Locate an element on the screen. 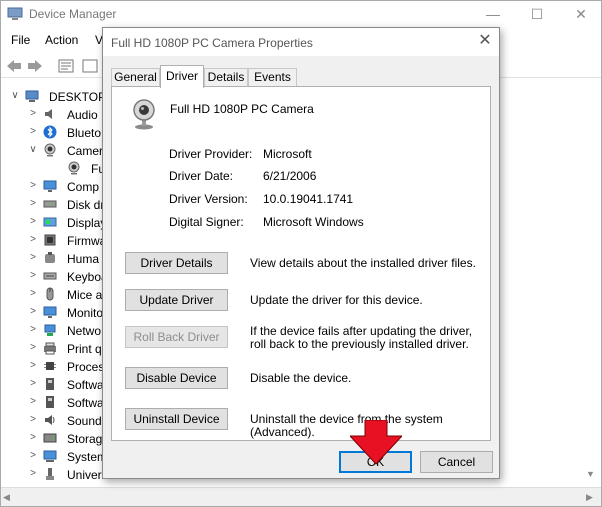 The image size is (602, 507). tree-item-label: DESKTOP- is located at coordinates (80, 97).